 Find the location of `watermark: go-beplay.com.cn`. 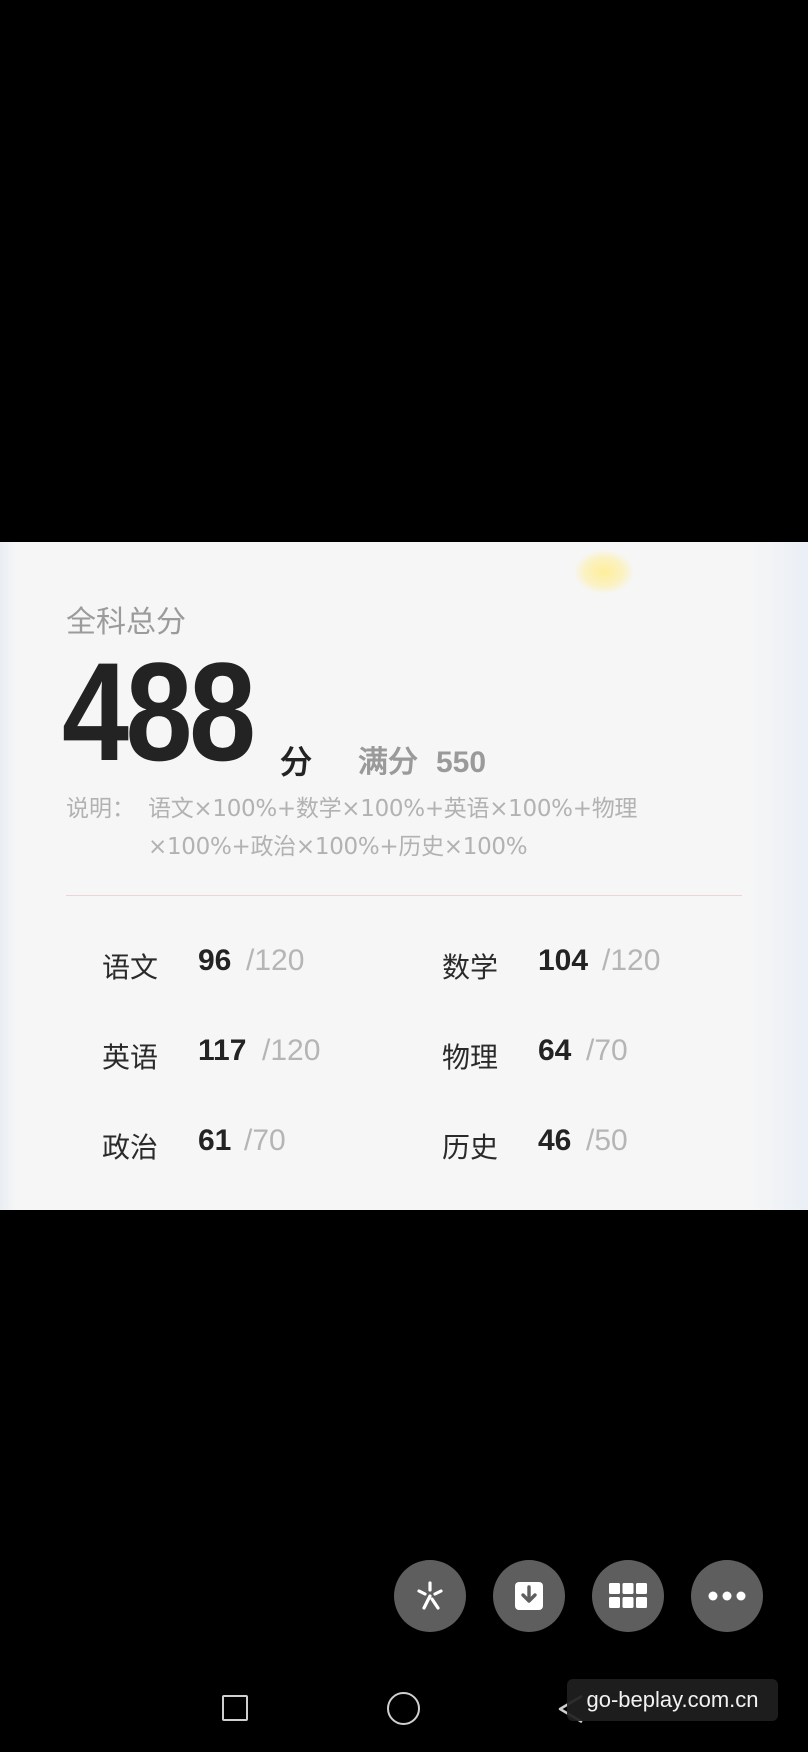

watermark: go-beplay.com.cn is located at coordinates (672, 1700).